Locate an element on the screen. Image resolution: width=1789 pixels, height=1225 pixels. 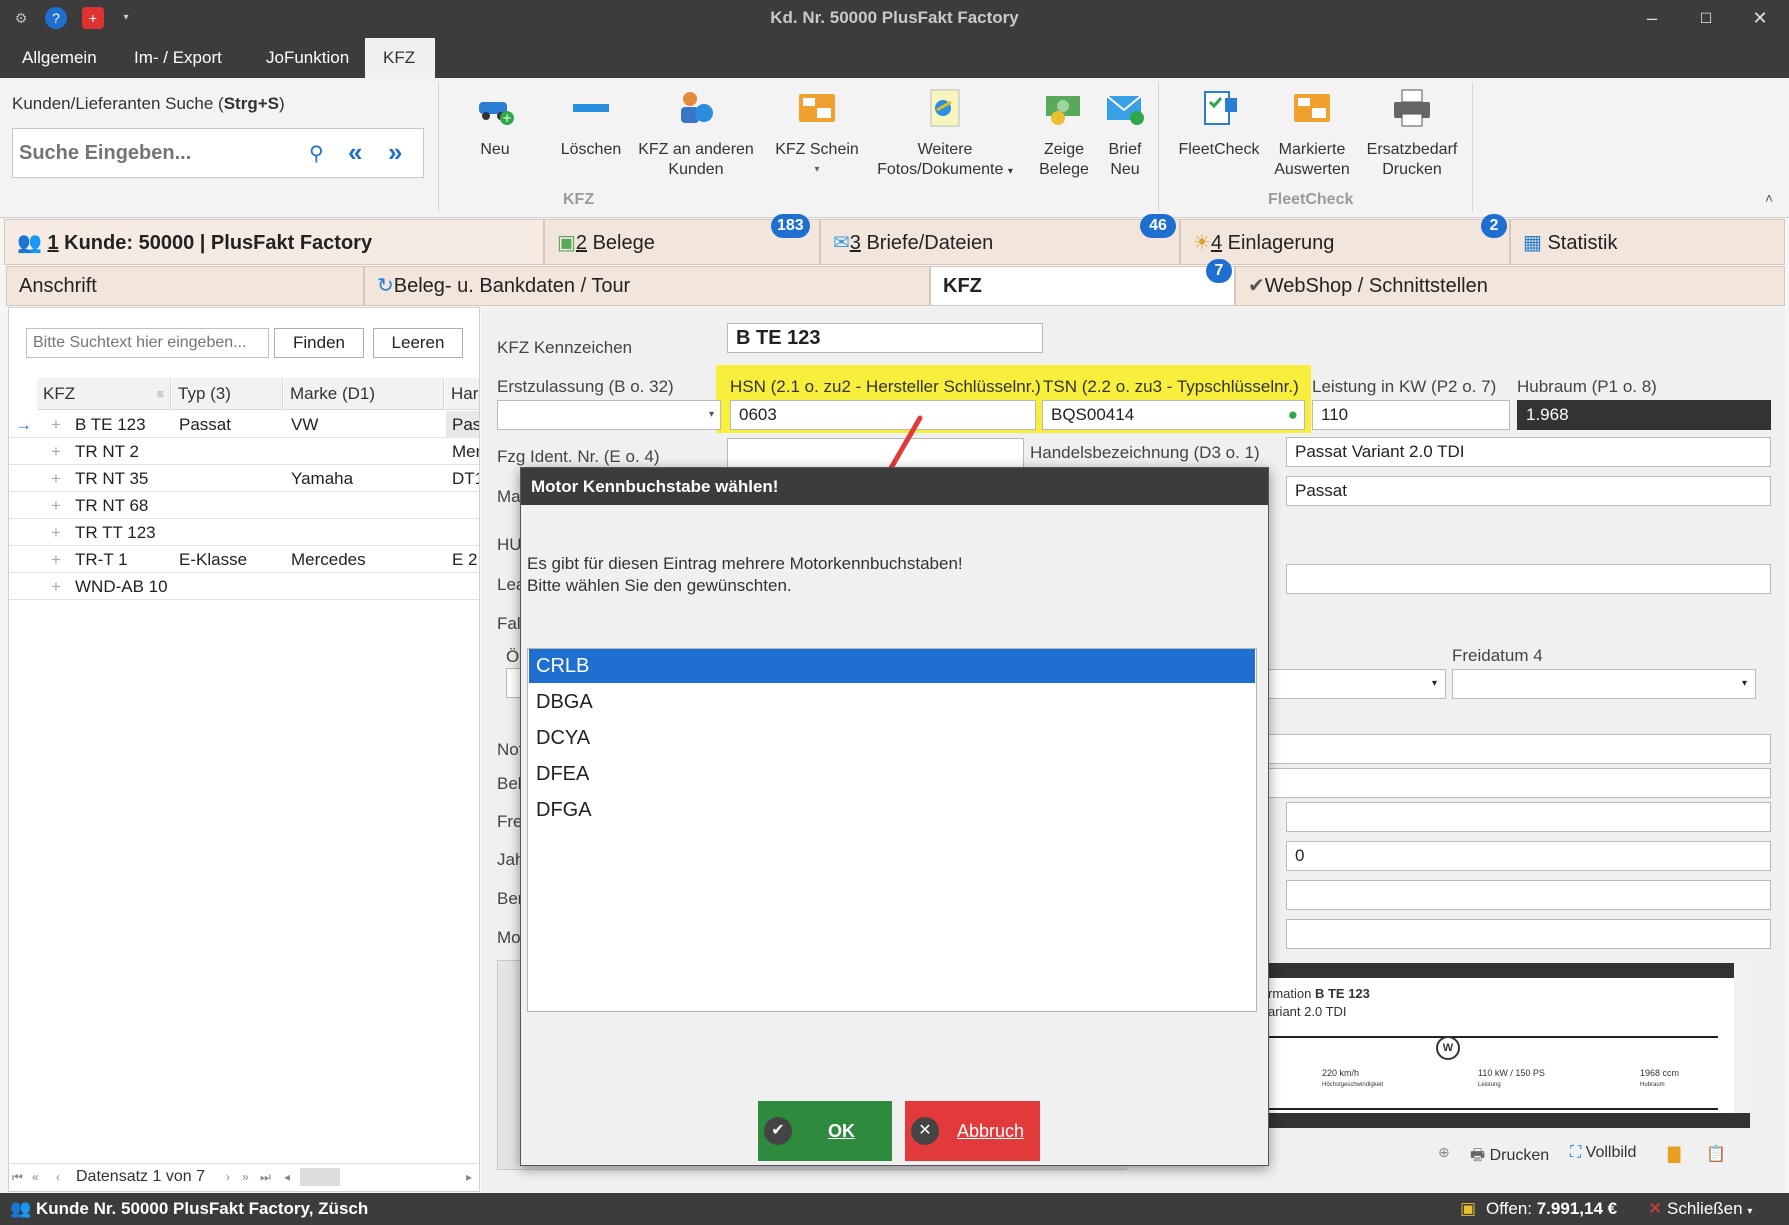
folder-icon: ▇ is located at coordinates (1674, 1154).